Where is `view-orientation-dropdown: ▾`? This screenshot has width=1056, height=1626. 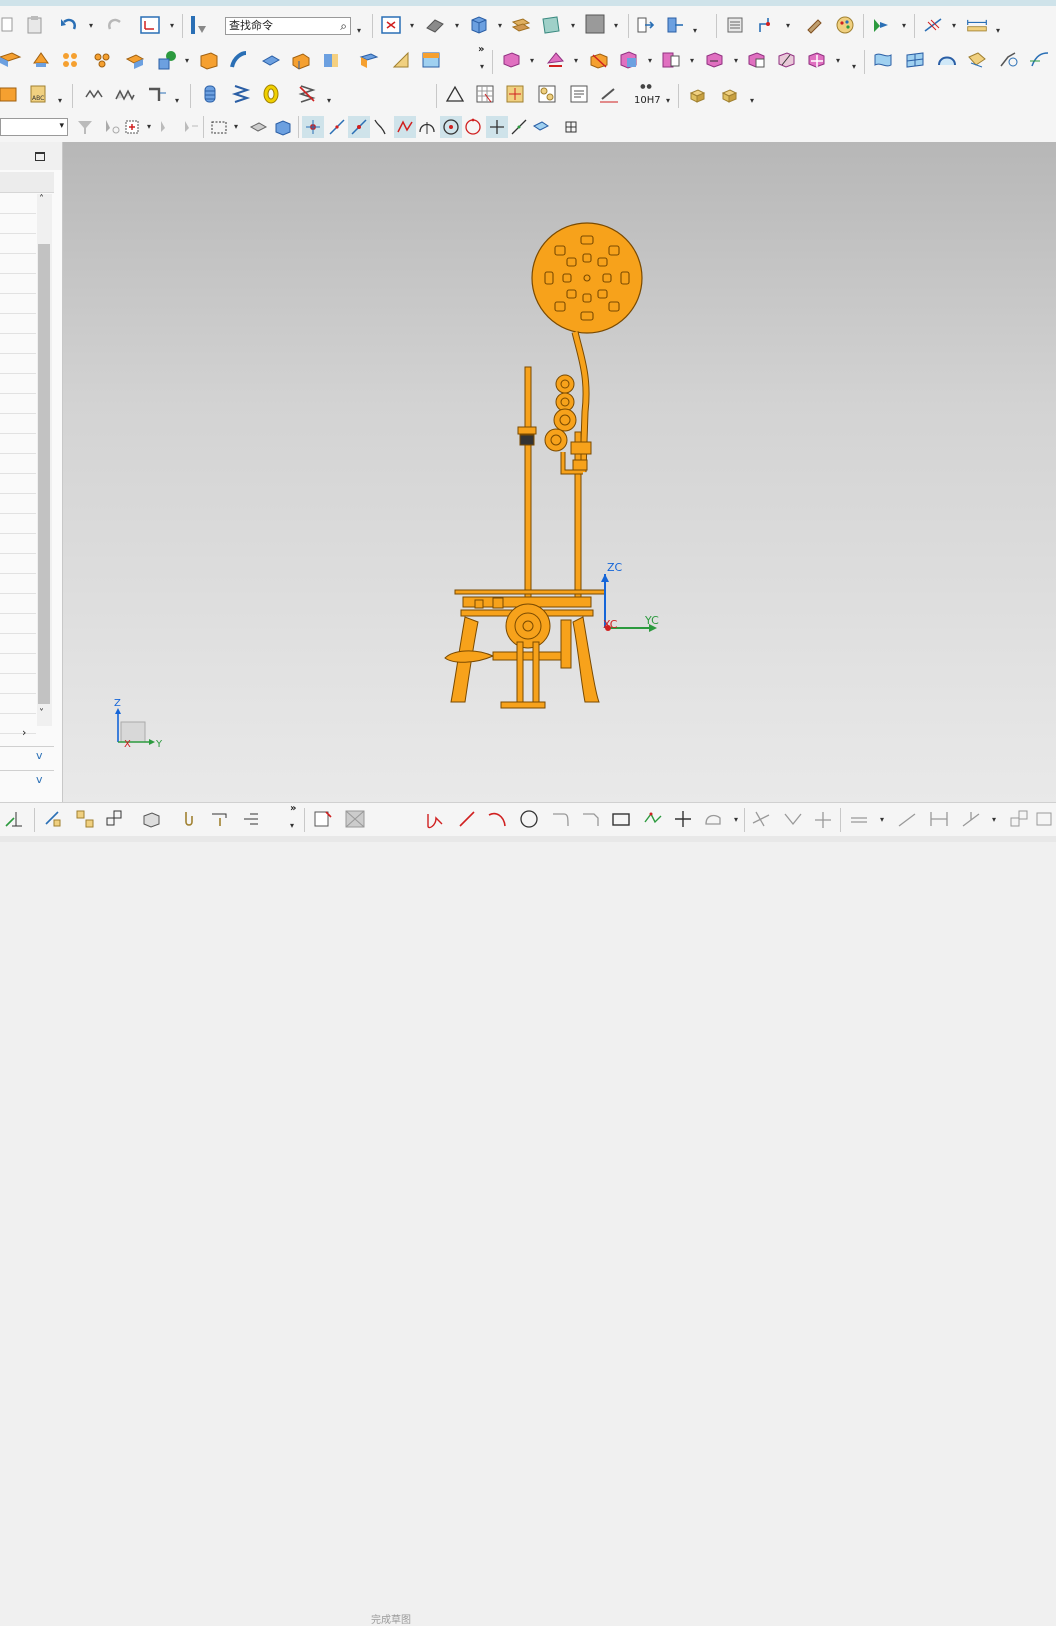
view-orientation-dropdown: ▾ is located at coordinates (500, 25).